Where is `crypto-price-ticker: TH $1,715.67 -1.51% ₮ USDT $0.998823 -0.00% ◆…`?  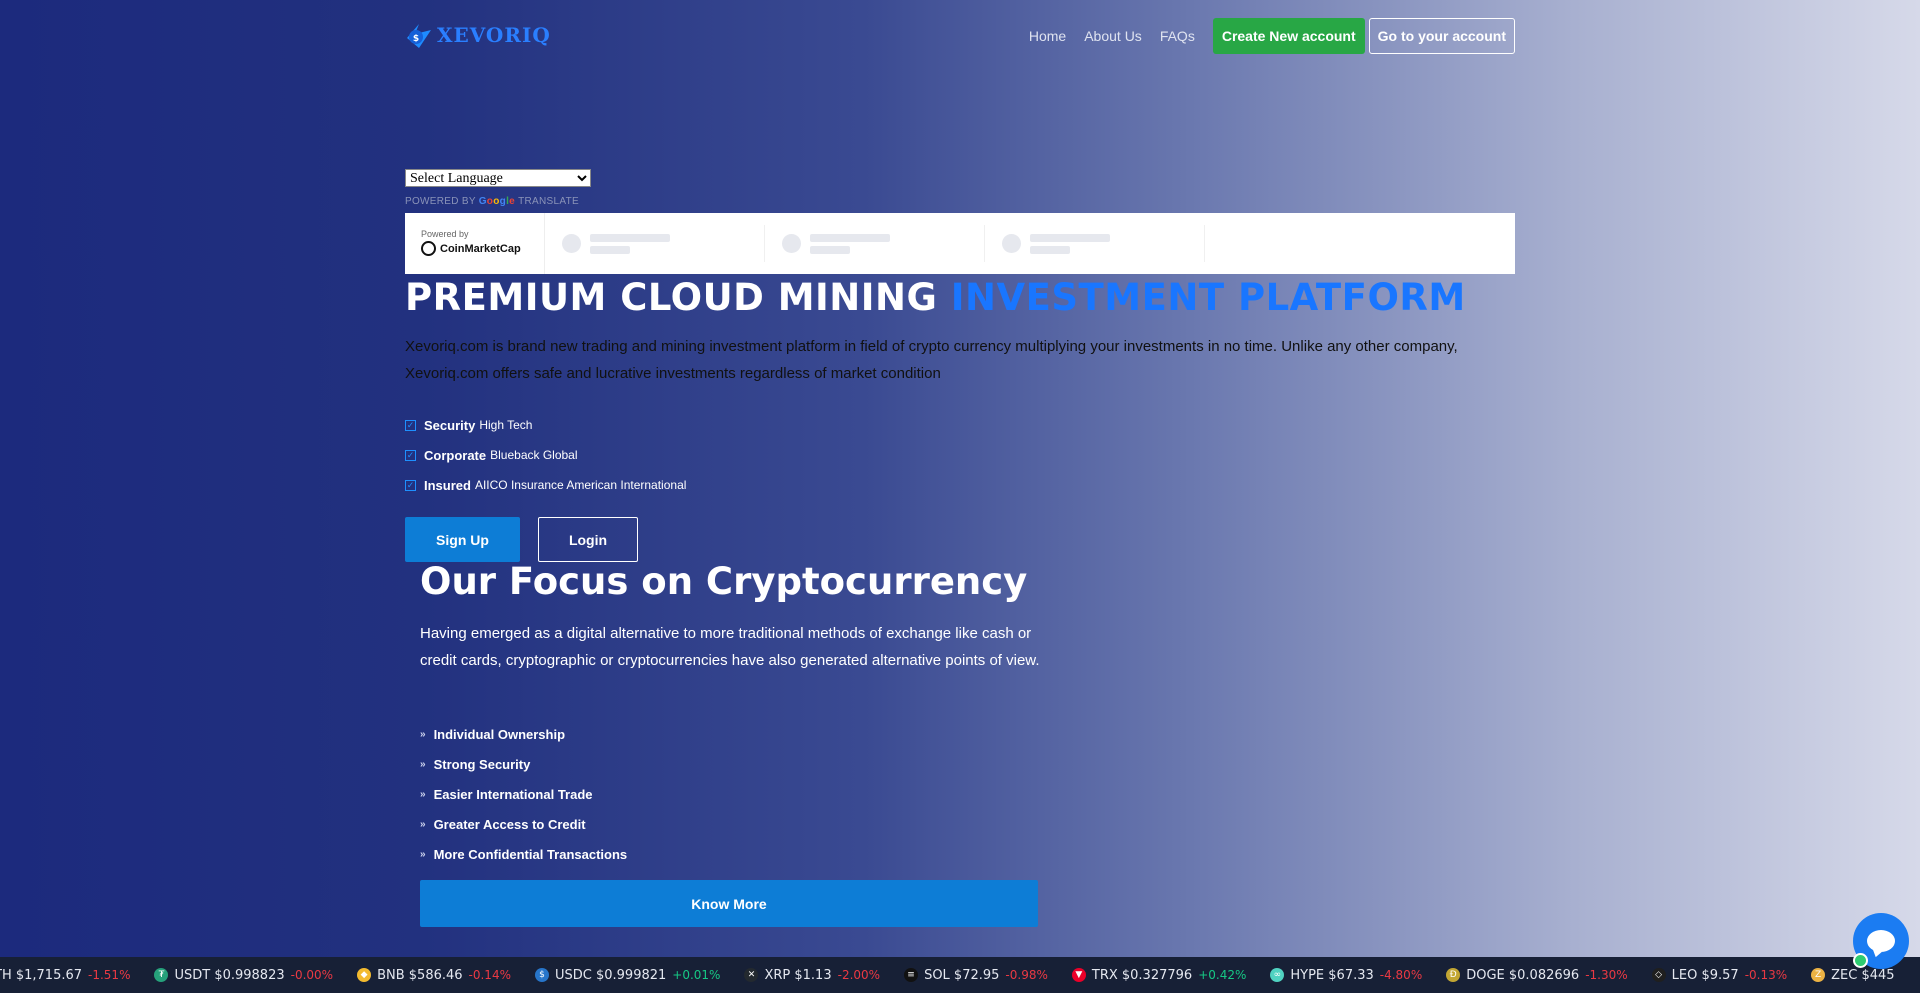 crypto-price-ticker: TH $1,715.67 -1.51% ₮ USDT $0.998823 -0.00% ◆… is located at coordinates (960, 975).